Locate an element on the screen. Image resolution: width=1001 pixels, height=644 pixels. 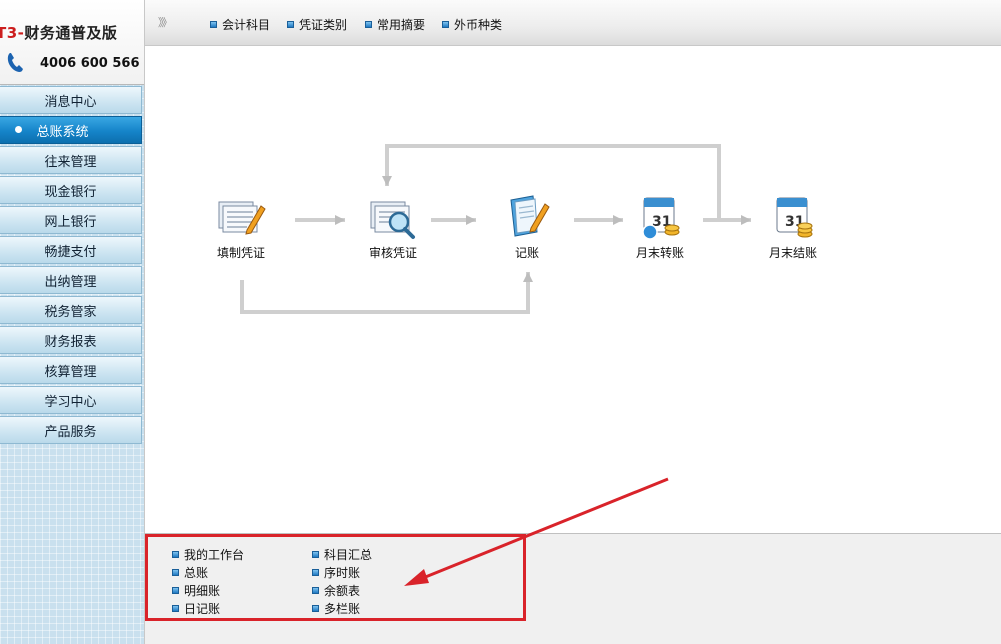
sidebar-item-label: 财务报表 is located at coordinates (70, 342).